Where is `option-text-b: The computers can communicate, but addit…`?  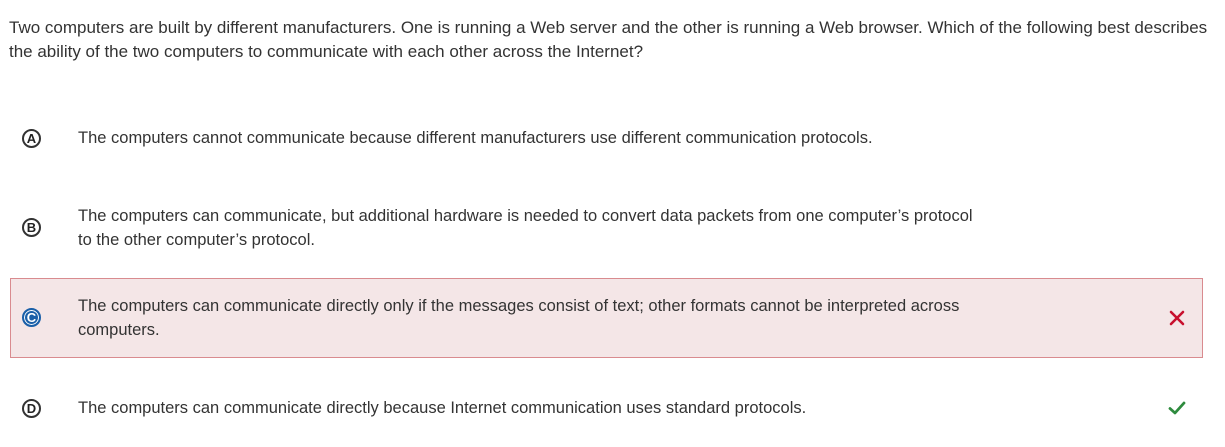
option-text-b: The computers can communicate, but addit… is located at coordinates (525, 228).